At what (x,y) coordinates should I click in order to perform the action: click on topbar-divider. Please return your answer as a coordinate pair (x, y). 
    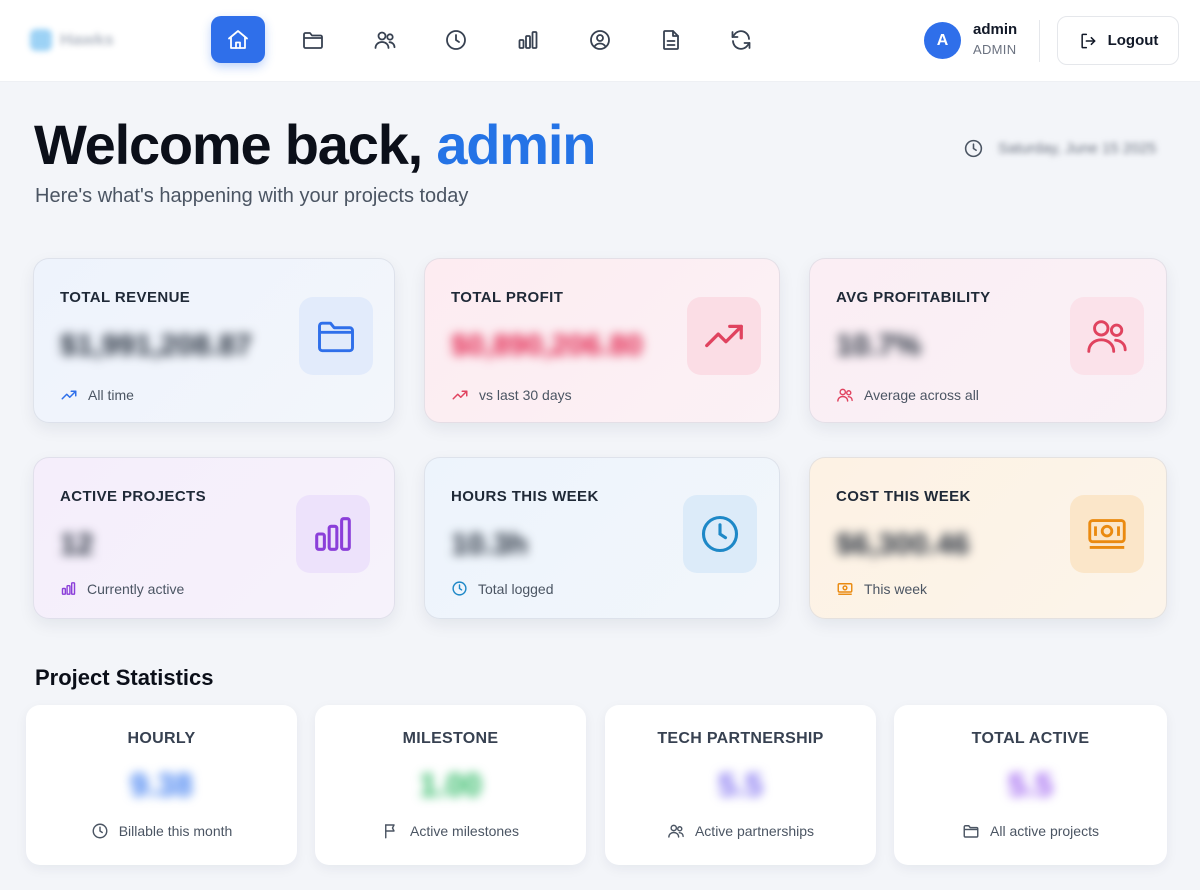
    Looking at the image, I should click on (1039, 41).